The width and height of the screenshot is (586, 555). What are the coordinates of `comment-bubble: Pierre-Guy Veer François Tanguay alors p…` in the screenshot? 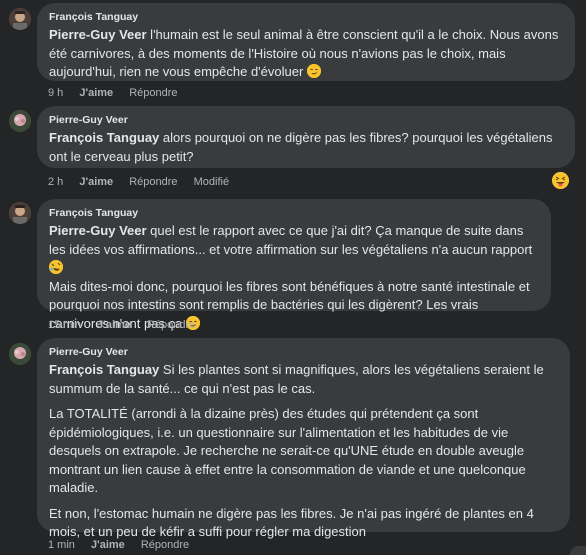 It's located at (306, 137).